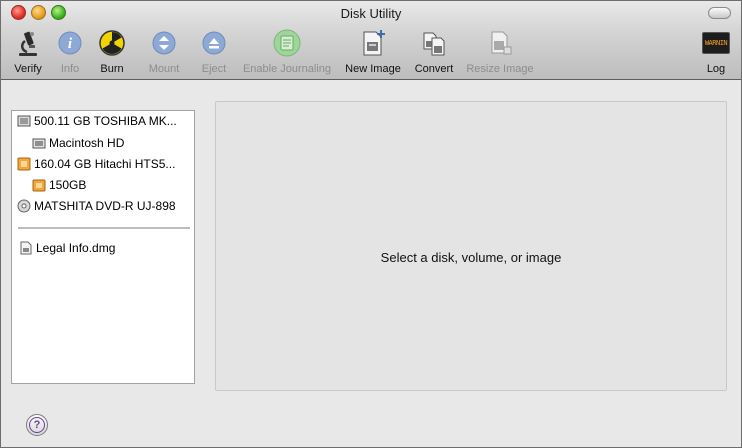 The height and width of the screenshot is (448, 742). I want to click on sidebar-item-macintosh-hd: Macintosh HD, so click(78, 143).